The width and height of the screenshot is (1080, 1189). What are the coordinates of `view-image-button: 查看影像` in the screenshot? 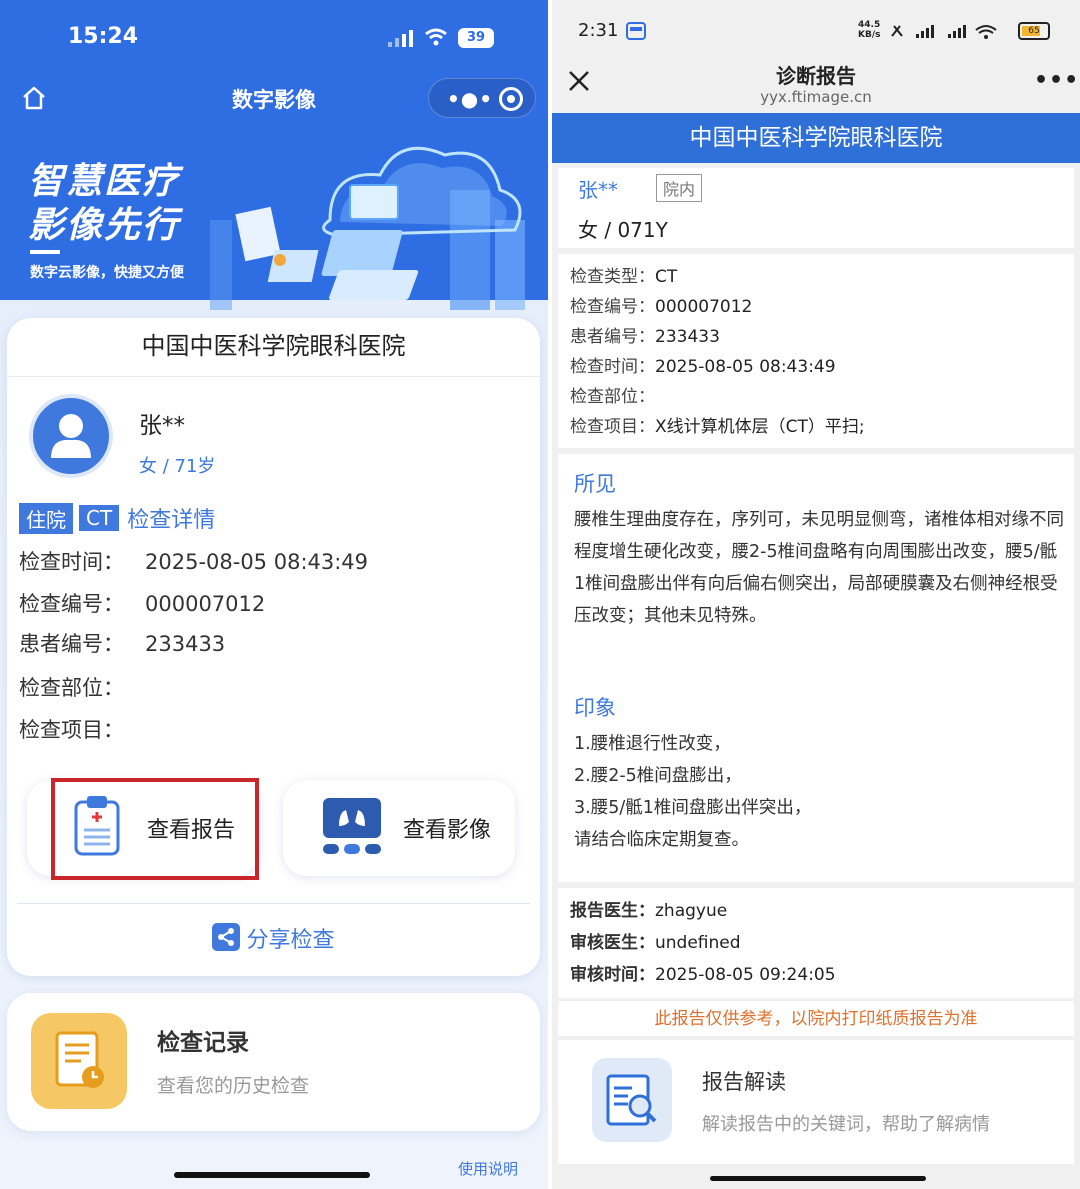 It's located at (399, 828).